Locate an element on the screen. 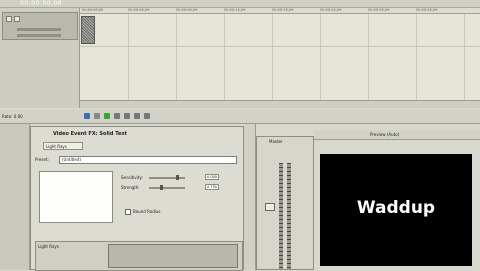 This screenshot has width=480, height=271. solo-icon is located at coordinates (17, 19).